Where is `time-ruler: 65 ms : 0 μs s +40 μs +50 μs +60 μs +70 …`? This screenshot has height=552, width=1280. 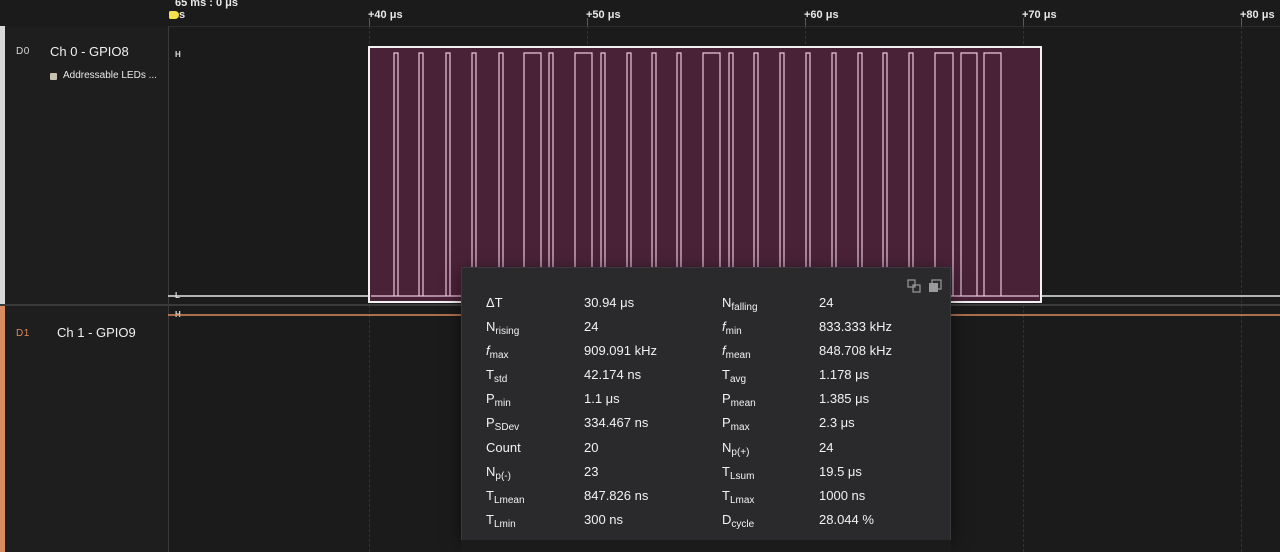 time-ruler: 65 ms : 0 μs s +40 μs +50 μs +60 μs +70 … is located at coordinates (640, 13).